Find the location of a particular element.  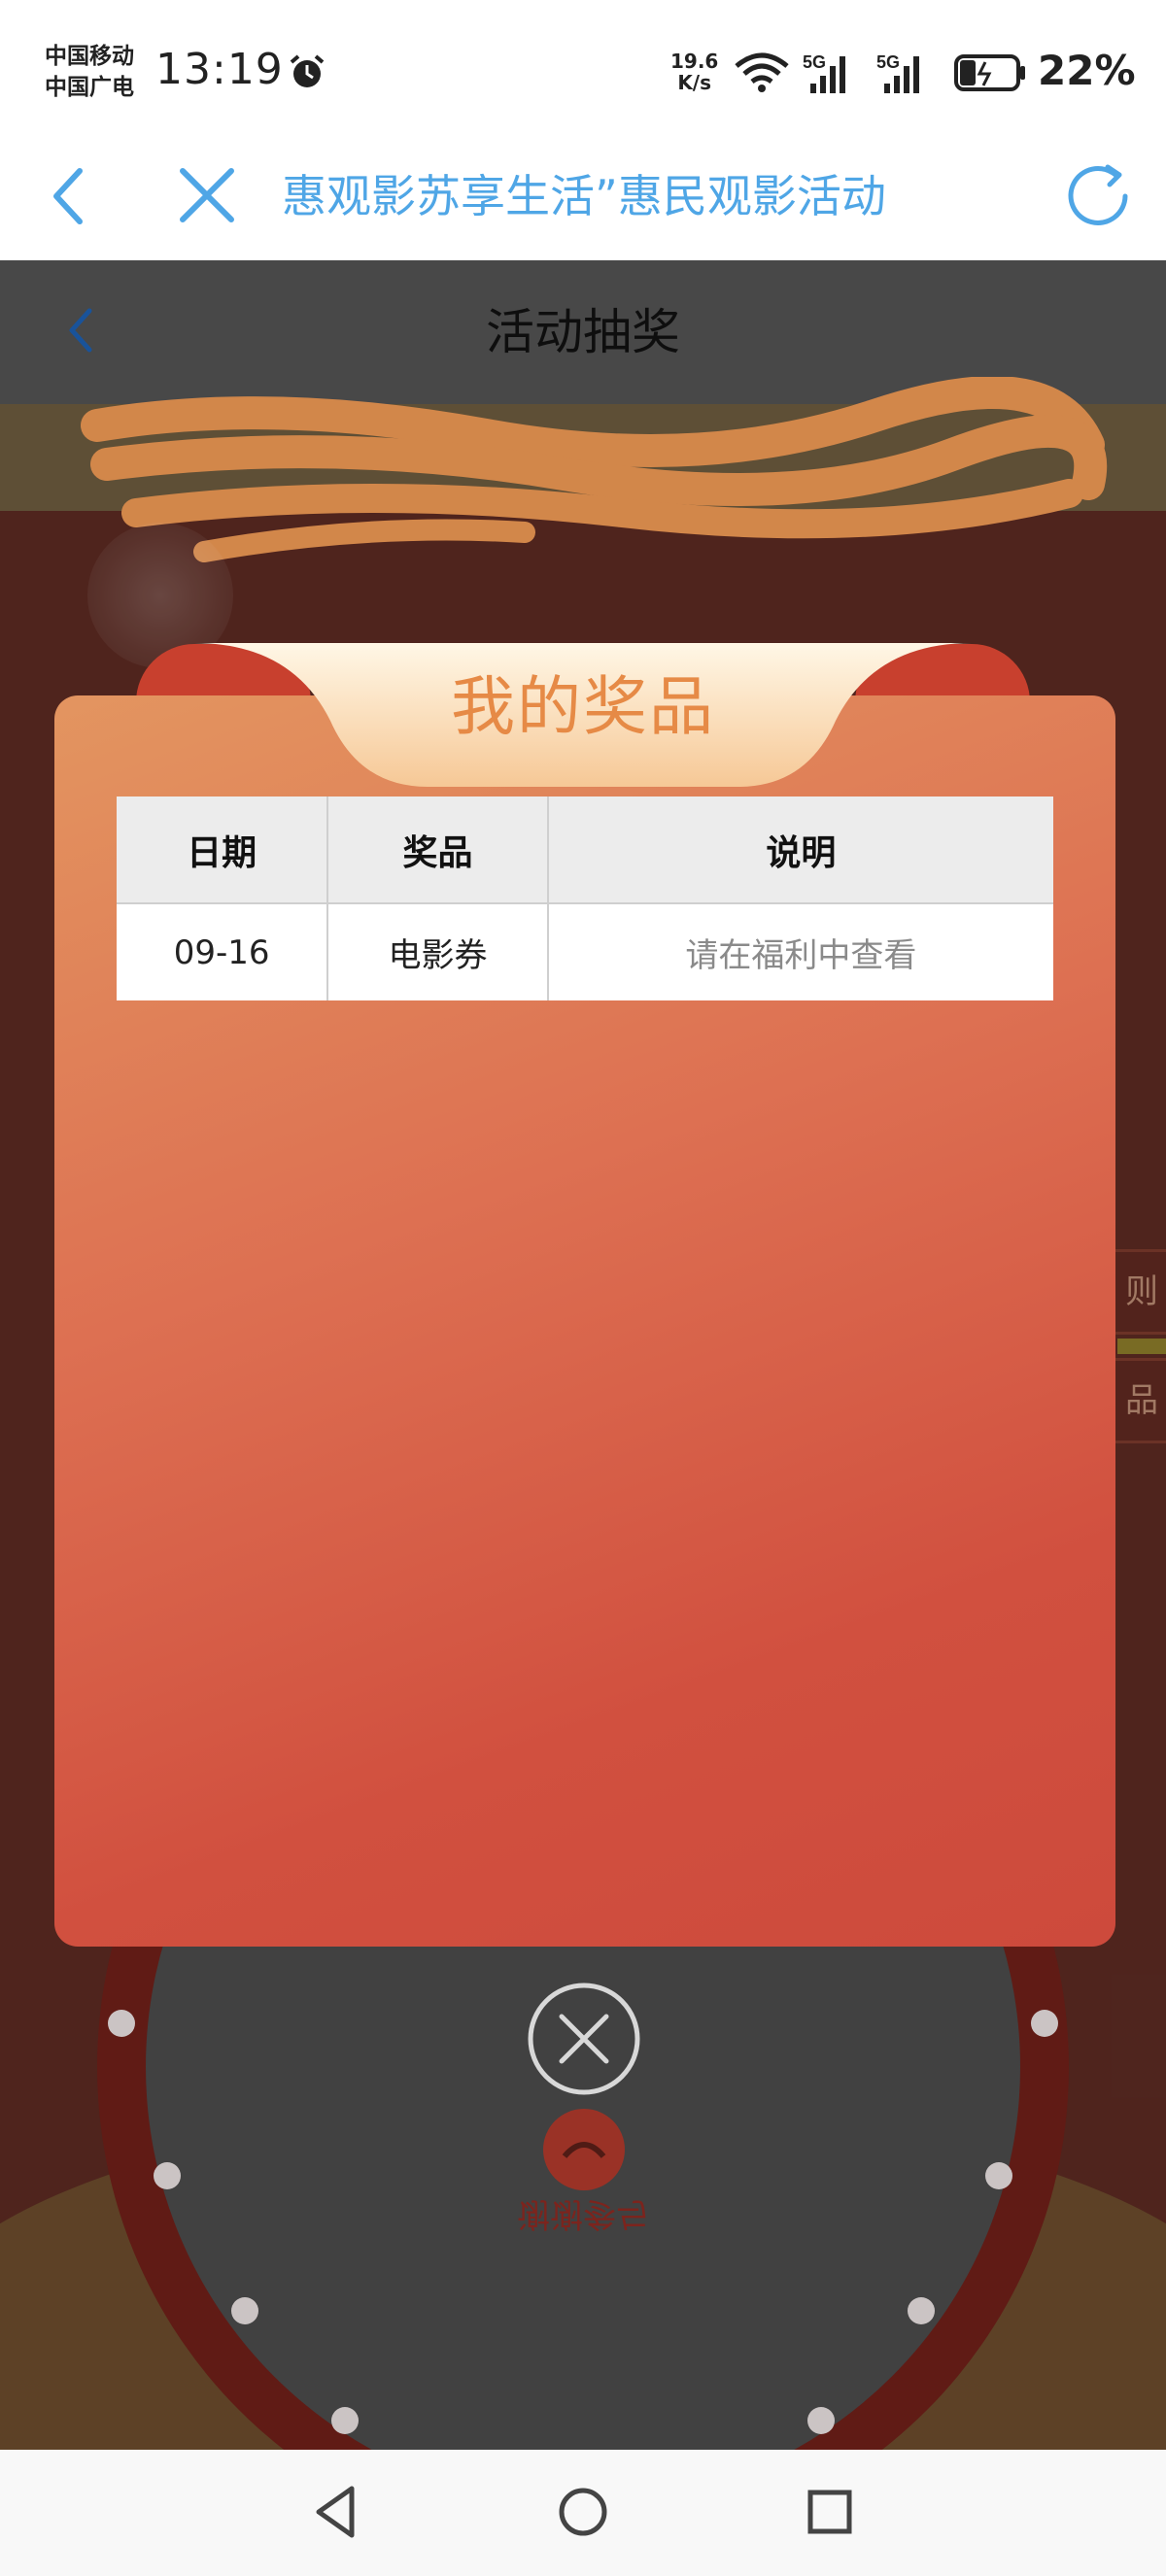

back-arrow-icon is located at coordinates (70, 196).